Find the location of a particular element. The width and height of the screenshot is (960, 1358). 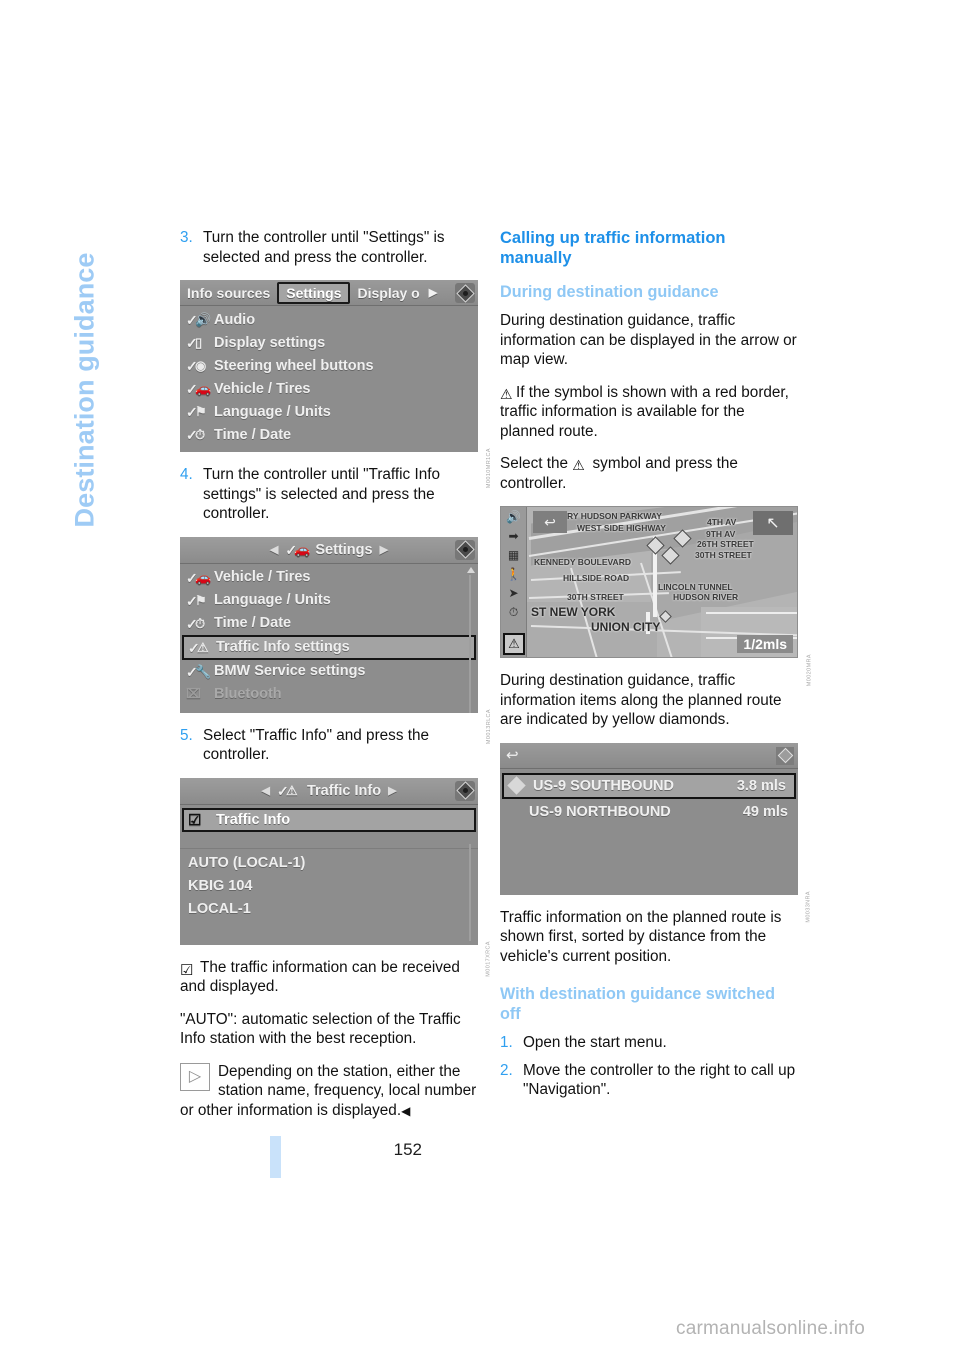

scroll-up-arrow-icon is located at coordinates (471, 569).